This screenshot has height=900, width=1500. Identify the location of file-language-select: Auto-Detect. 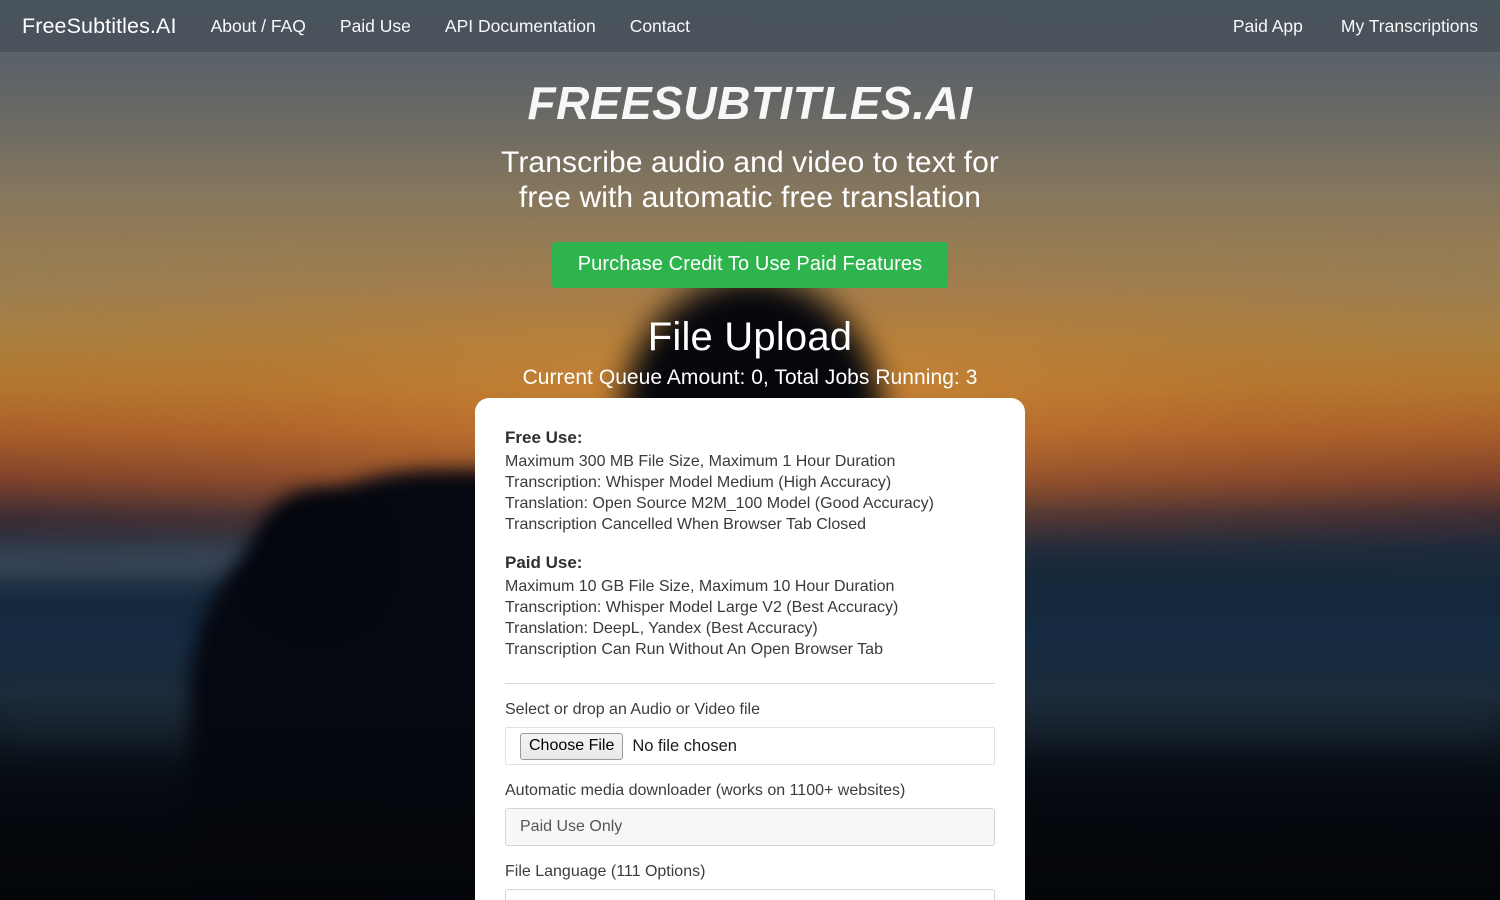
(750, 894).